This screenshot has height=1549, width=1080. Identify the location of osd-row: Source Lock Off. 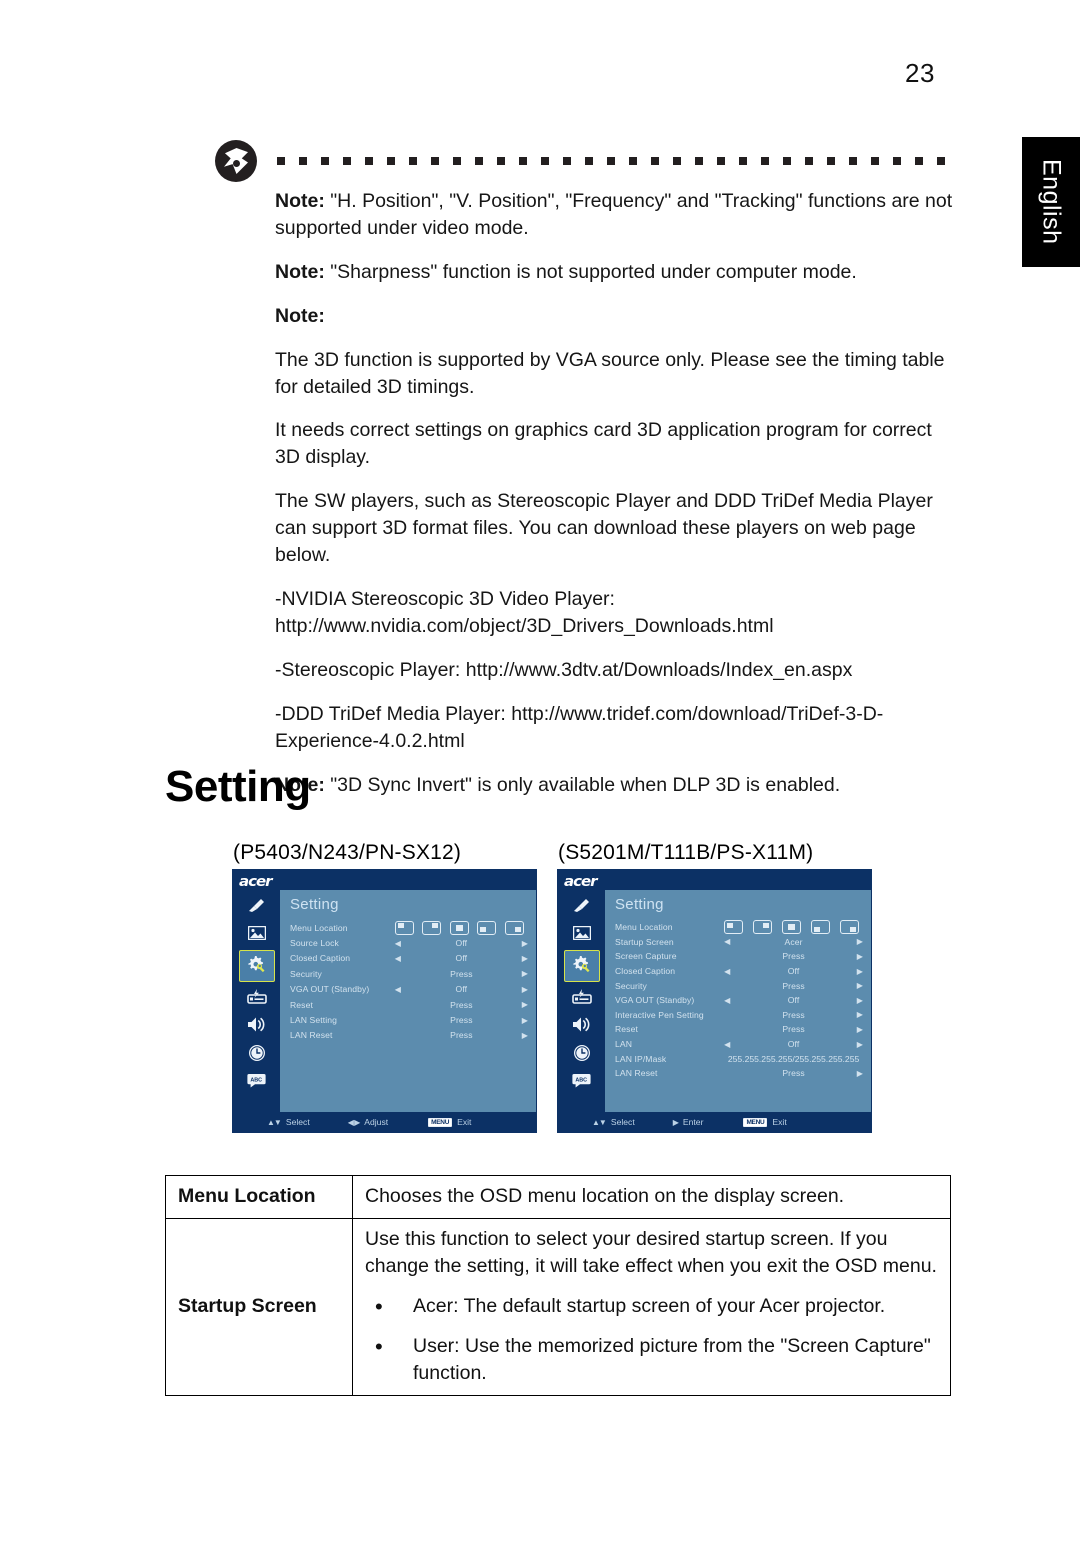
(409, 942).